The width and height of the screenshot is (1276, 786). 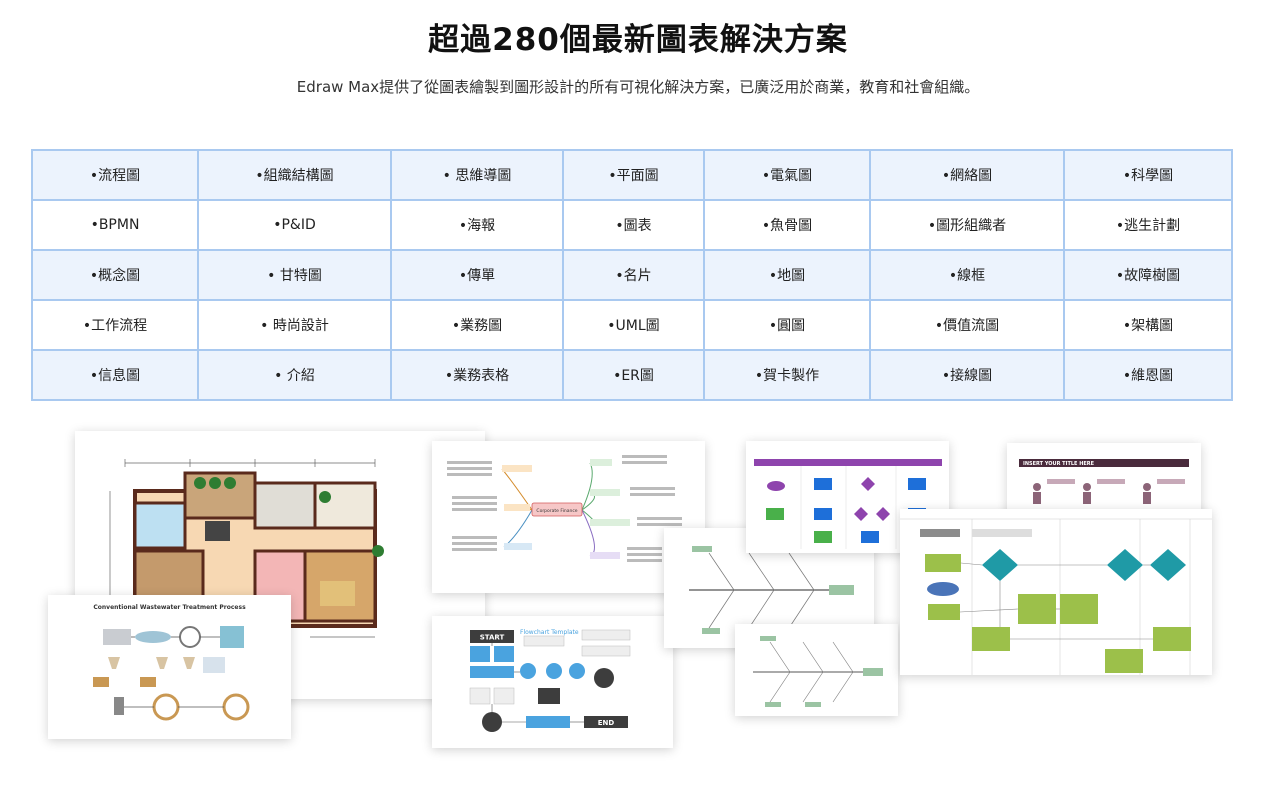 I want to click on diagram-type-cell: •賀卡製作, so click(x=787, y=375).